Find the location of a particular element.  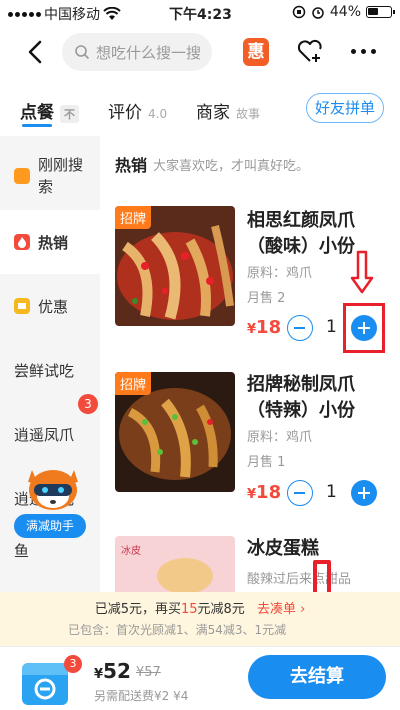

add-more-link: 去凑单 is located at coordinates (276, 609).